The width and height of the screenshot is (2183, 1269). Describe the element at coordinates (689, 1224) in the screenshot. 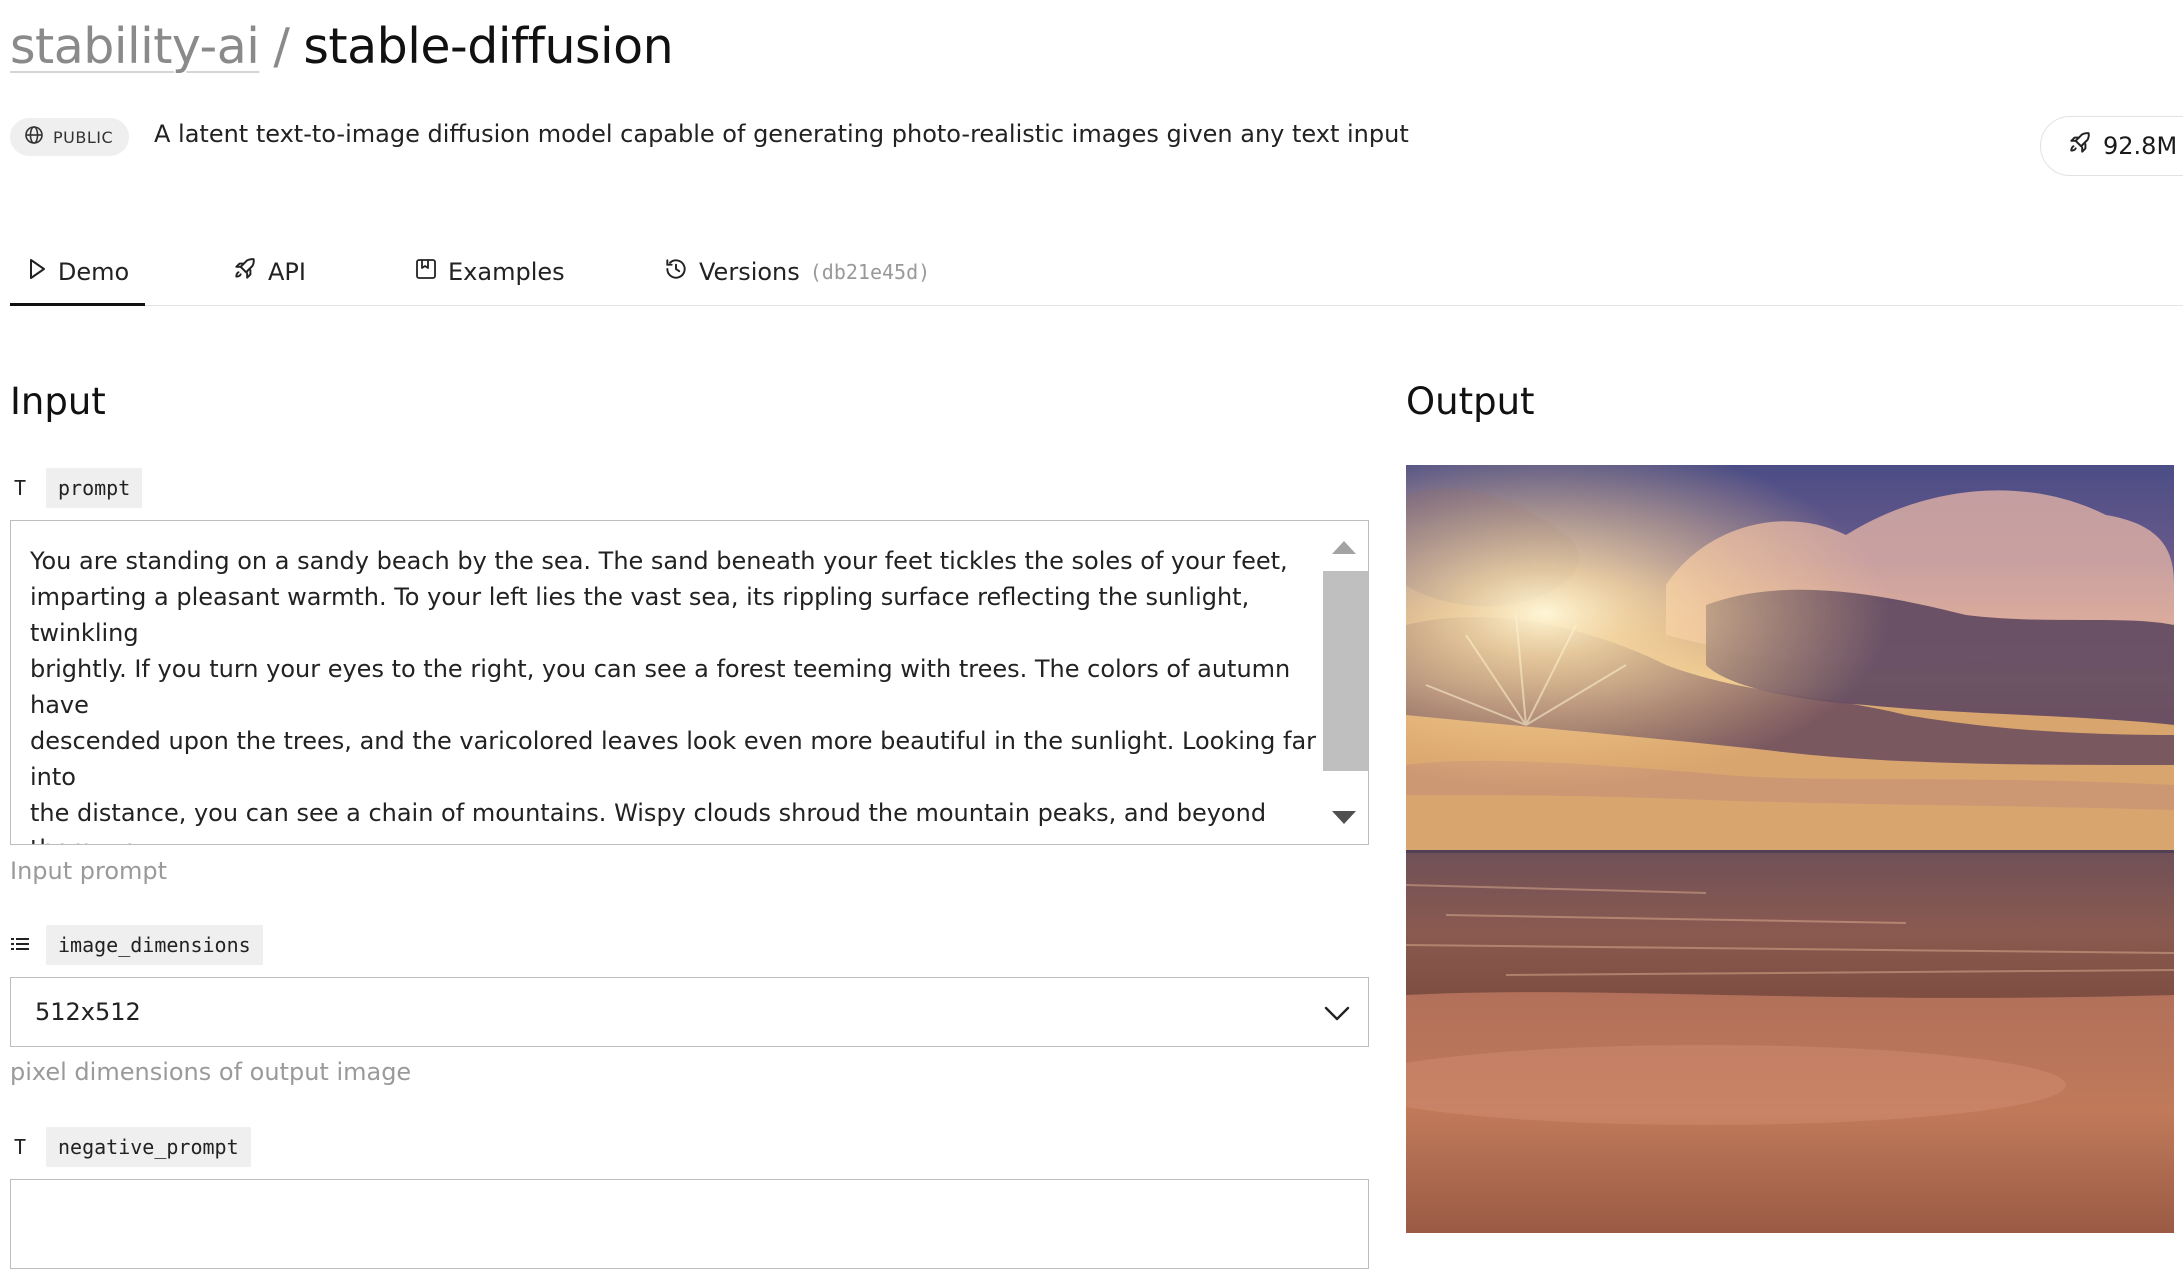

I see `negative-prompt-textarea` at that location.